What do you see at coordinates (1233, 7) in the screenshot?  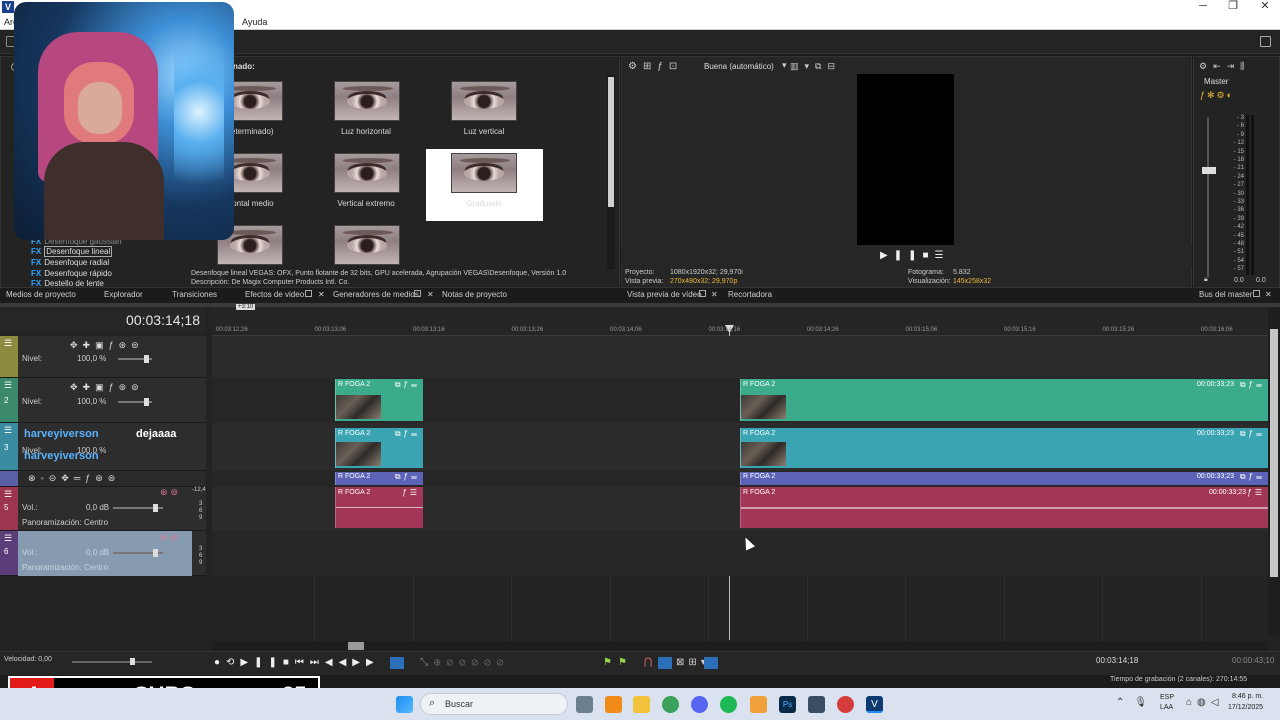 I see `maximize-button: ❐` at bounding box center [1233, 7].